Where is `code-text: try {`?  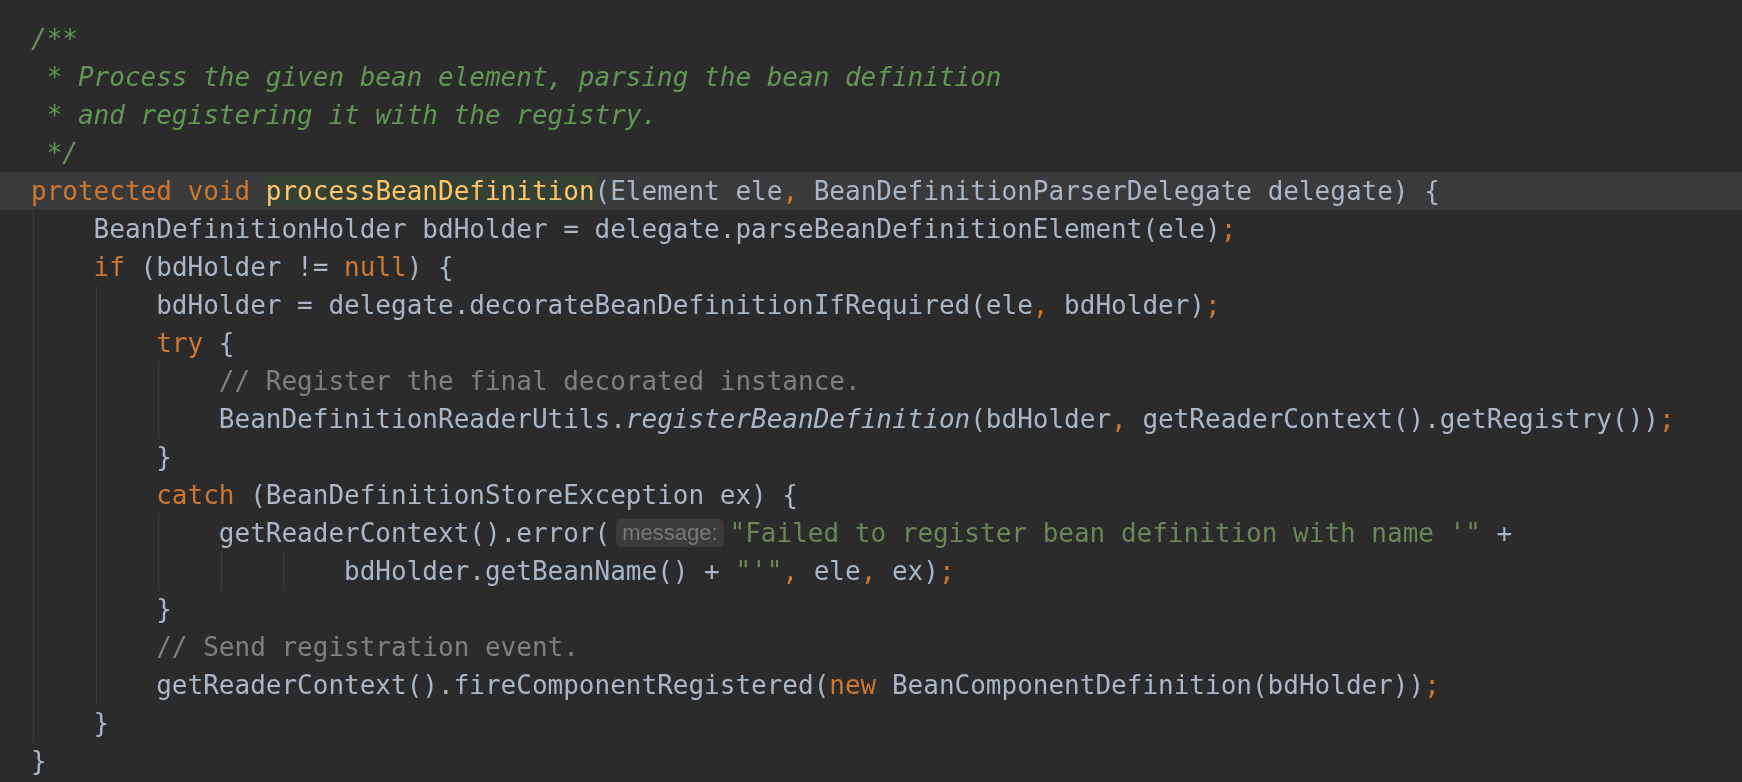 code-text: try { is located at coordinates (195, 343).